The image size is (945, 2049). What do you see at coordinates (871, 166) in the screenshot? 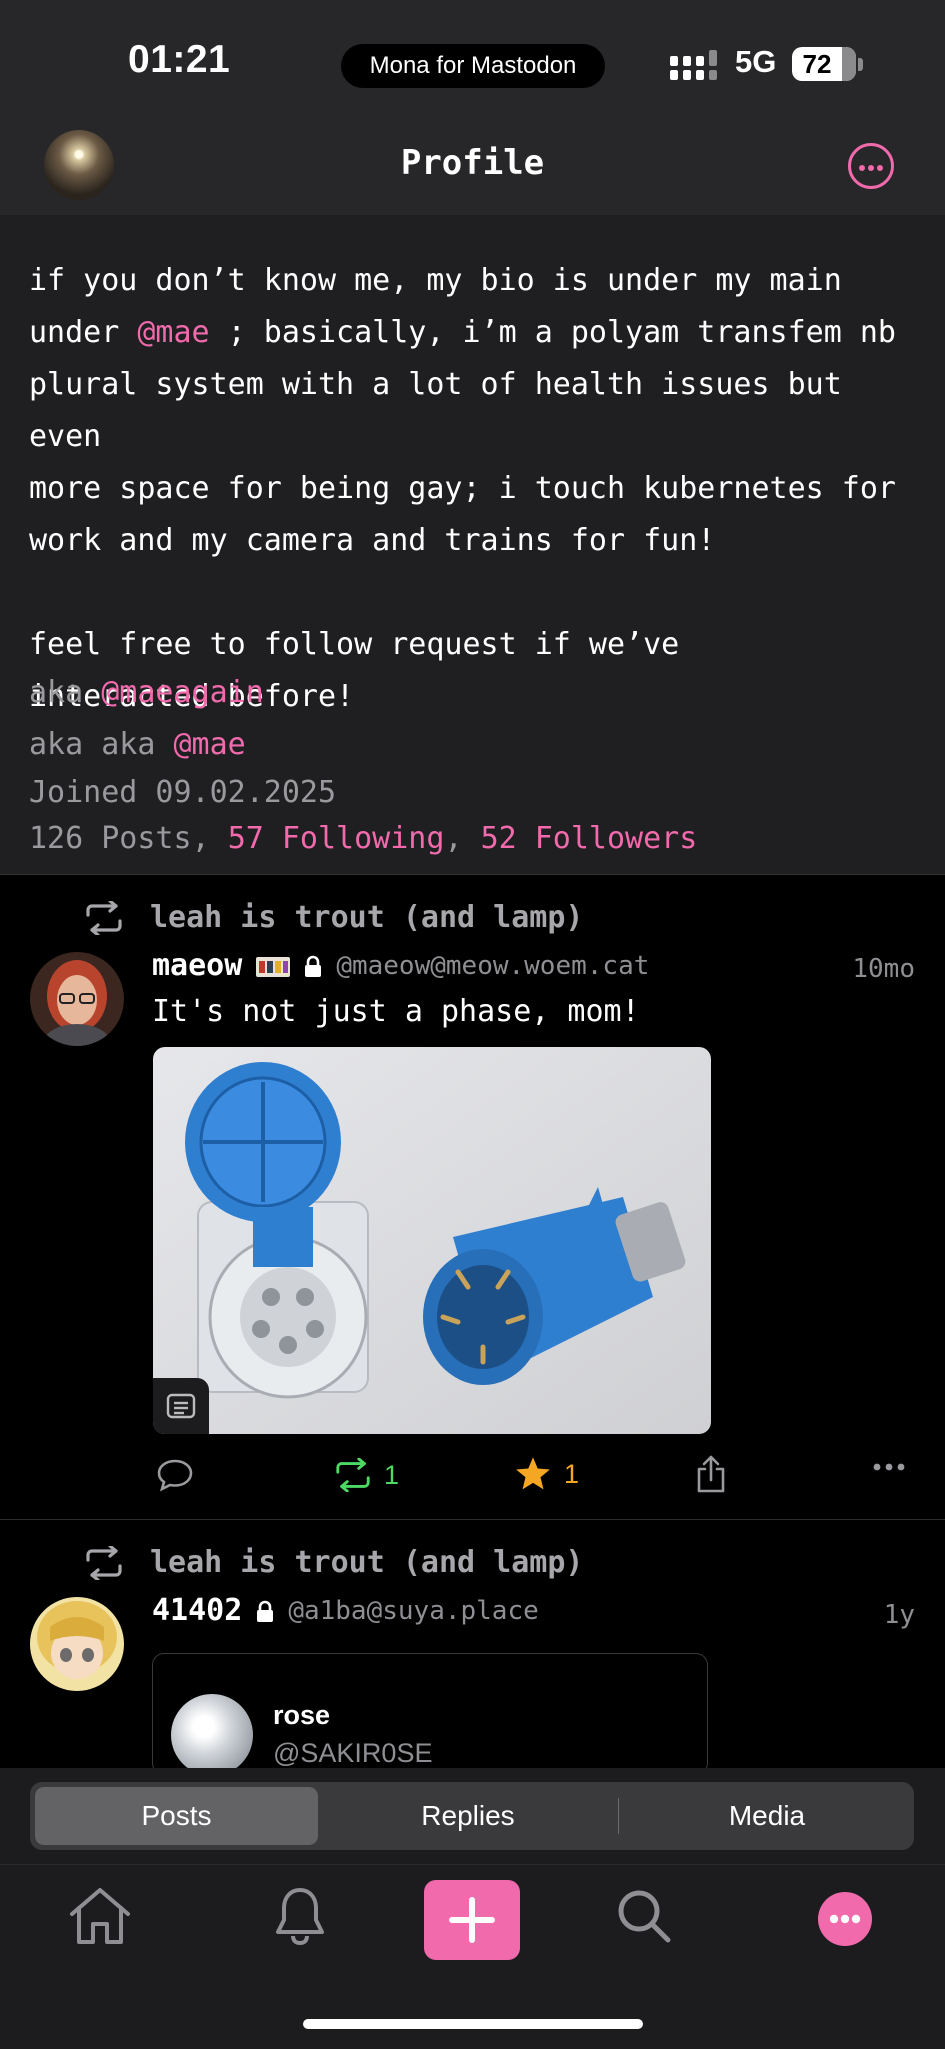
I see `more-options-button` at bounding box center [871, 166].